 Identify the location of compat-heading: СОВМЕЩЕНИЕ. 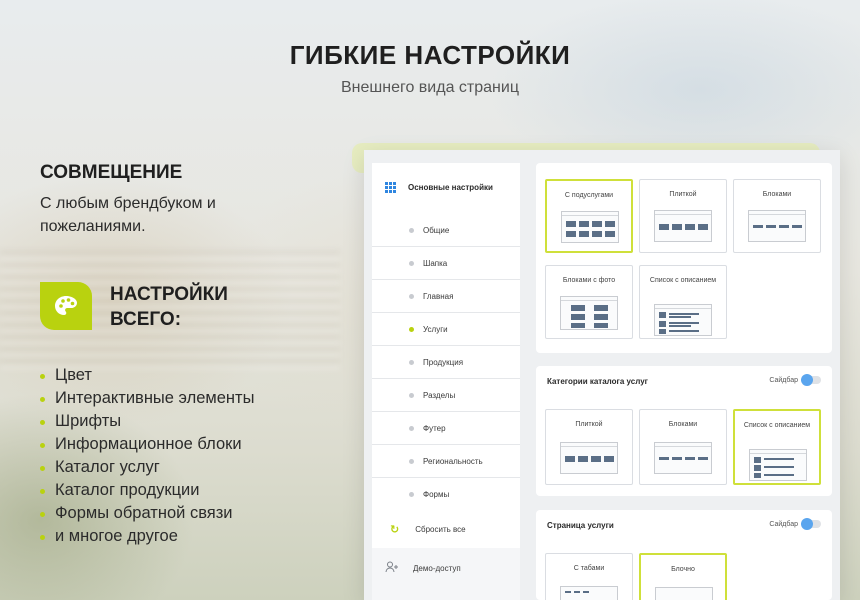
(111, 172).